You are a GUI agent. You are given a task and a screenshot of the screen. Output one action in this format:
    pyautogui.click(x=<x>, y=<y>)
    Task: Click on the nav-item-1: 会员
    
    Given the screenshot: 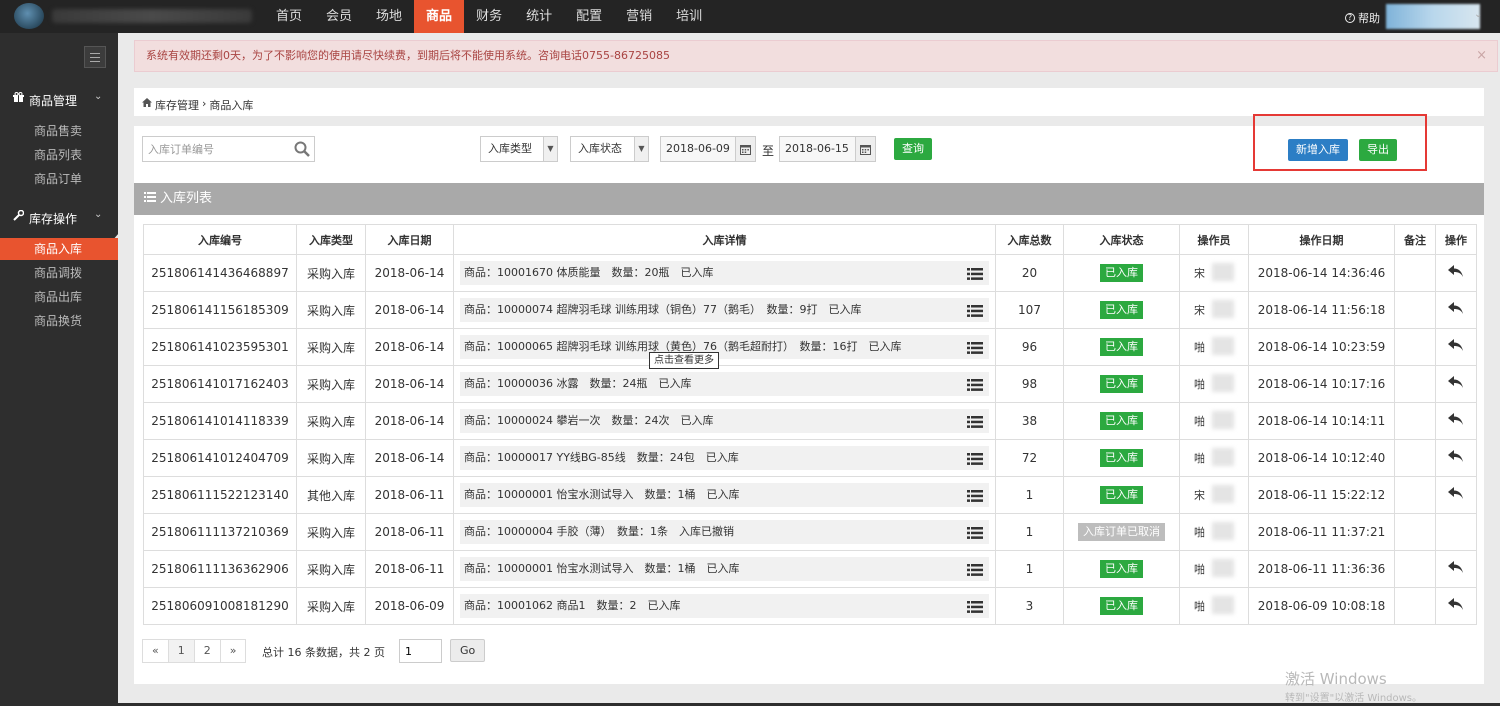 What is the action you would take?
    pyautogui.click(x=339, y=16)
    